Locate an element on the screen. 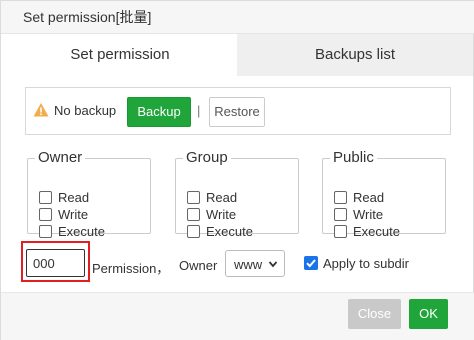 Image resolution: width=474 pixels, height=340 pixels. tab-bar: Set permission Backups list is located at coordinates (238, 55).